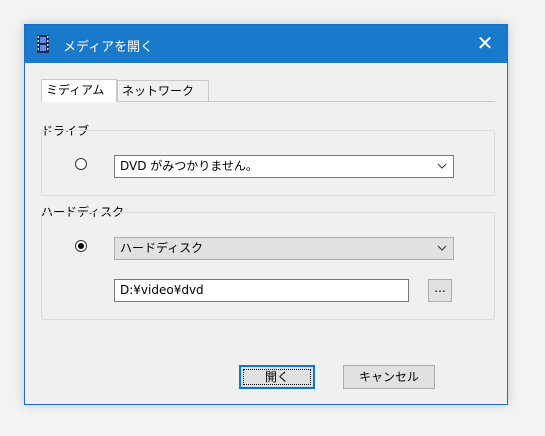 The image size is (545, 436). I want to click on drive-group: DVD がみつかりません。, so click(268, 163).